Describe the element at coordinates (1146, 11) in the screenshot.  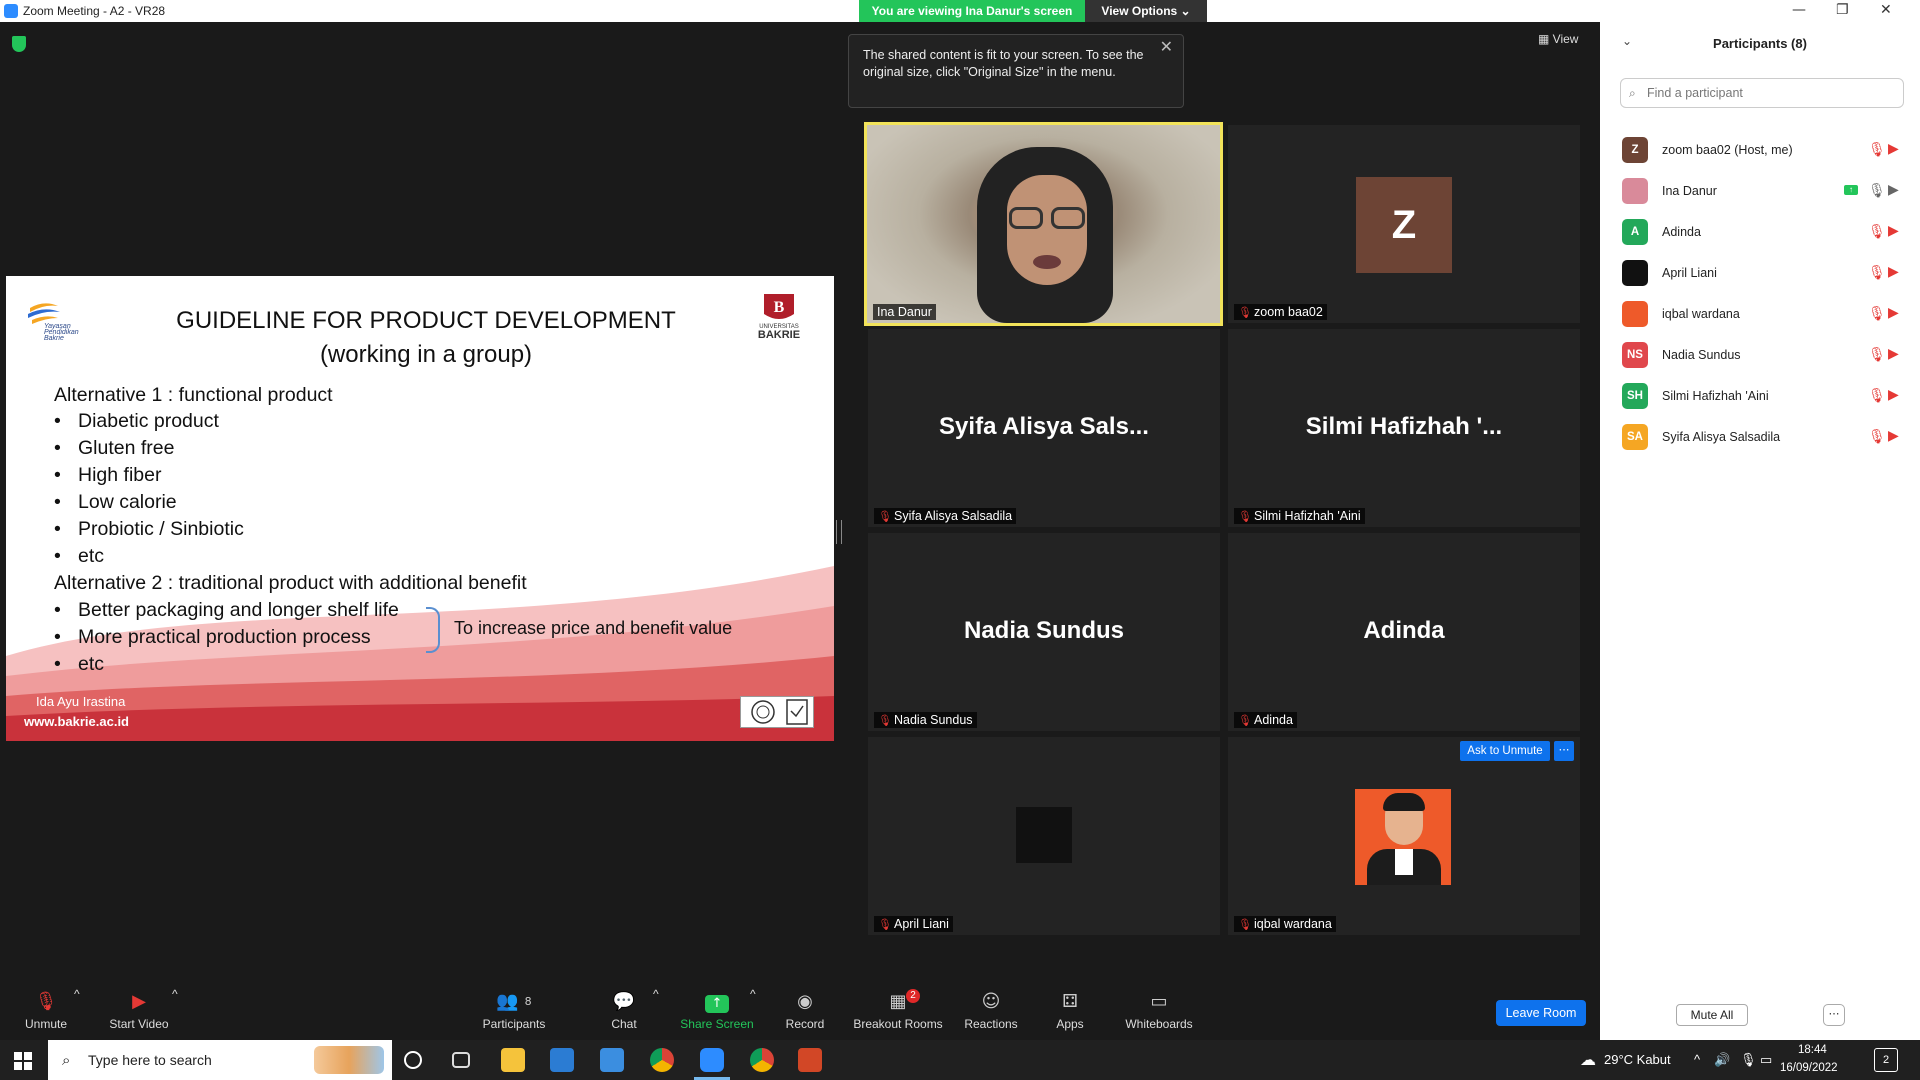
I see `view-options-button: View Options ⌄` at that location.